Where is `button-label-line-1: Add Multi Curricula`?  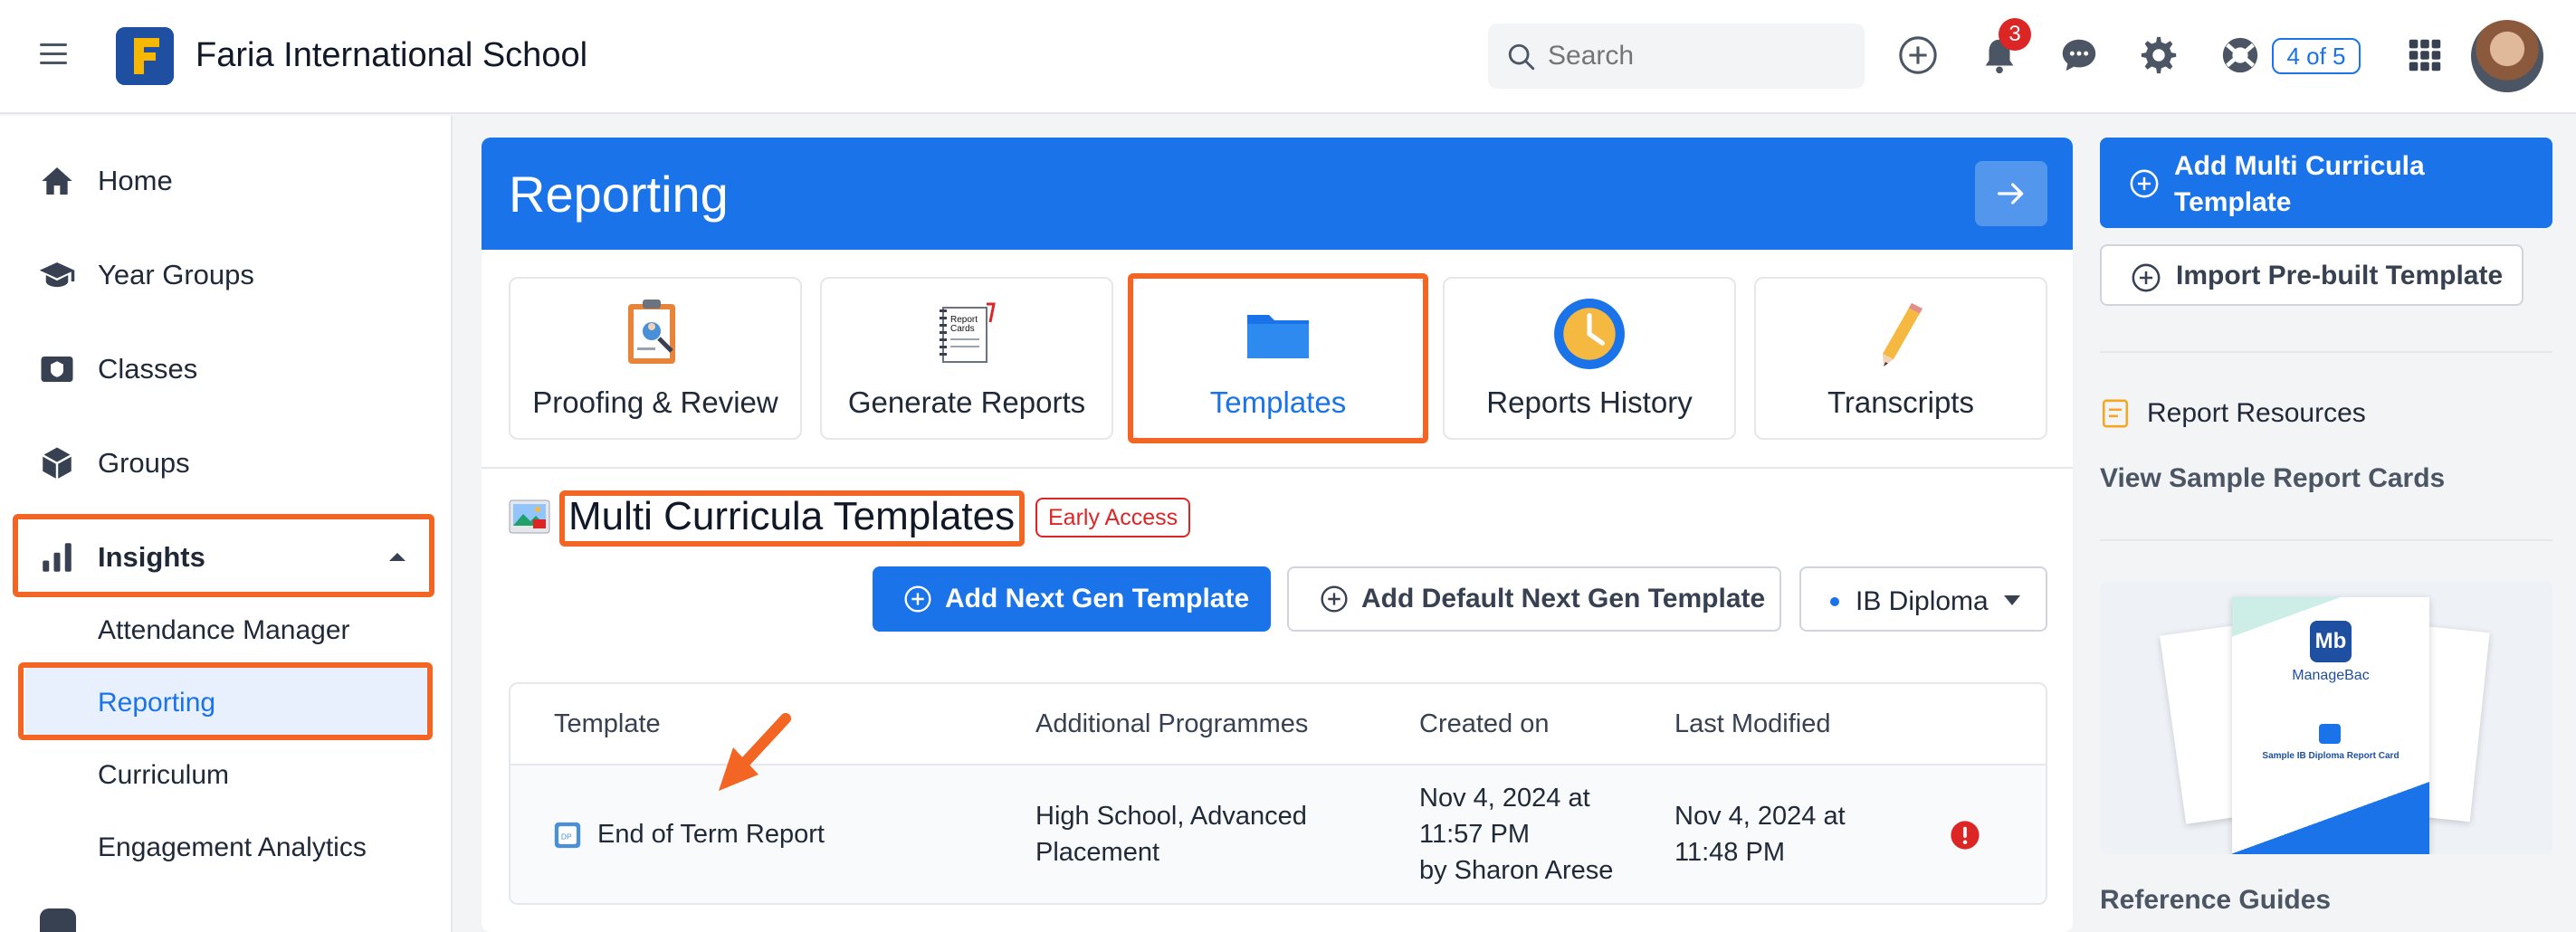 button-label-line-1: Add Multi Curricula is located at coordinates (2299, 166).